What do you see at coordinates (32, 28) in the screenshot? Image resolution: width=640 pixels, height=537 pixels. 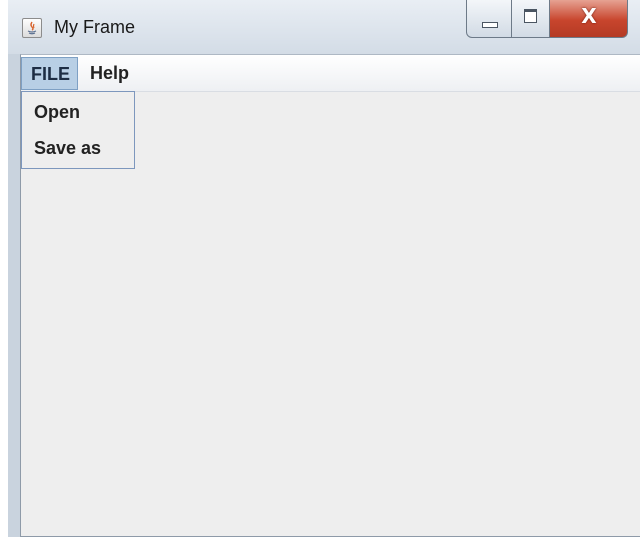 I see `java-icon` at bounding box center [32, 28].